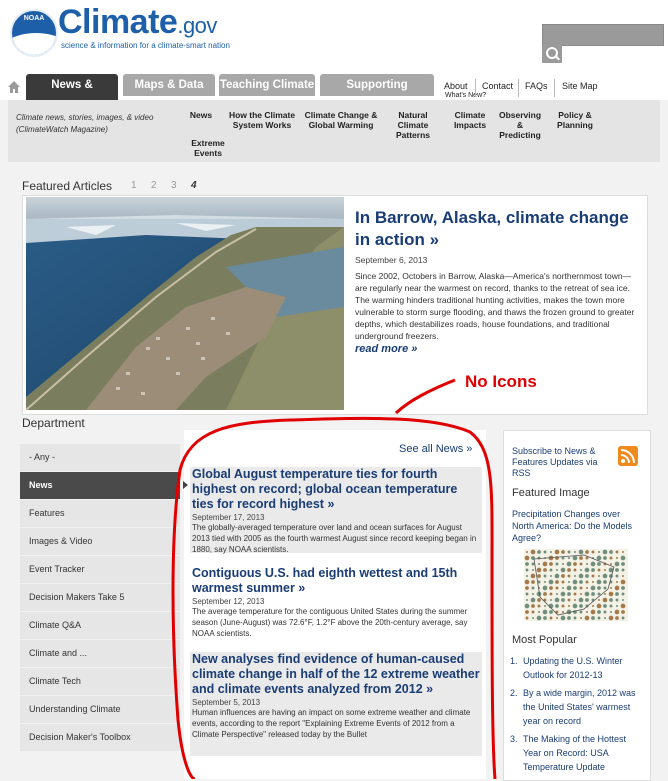 The image size is (668, 781). What do you see at coordinates (580, 86) in the screenshot?
I see `nav-site-map: Site Map` at bounding box center [580, 86].